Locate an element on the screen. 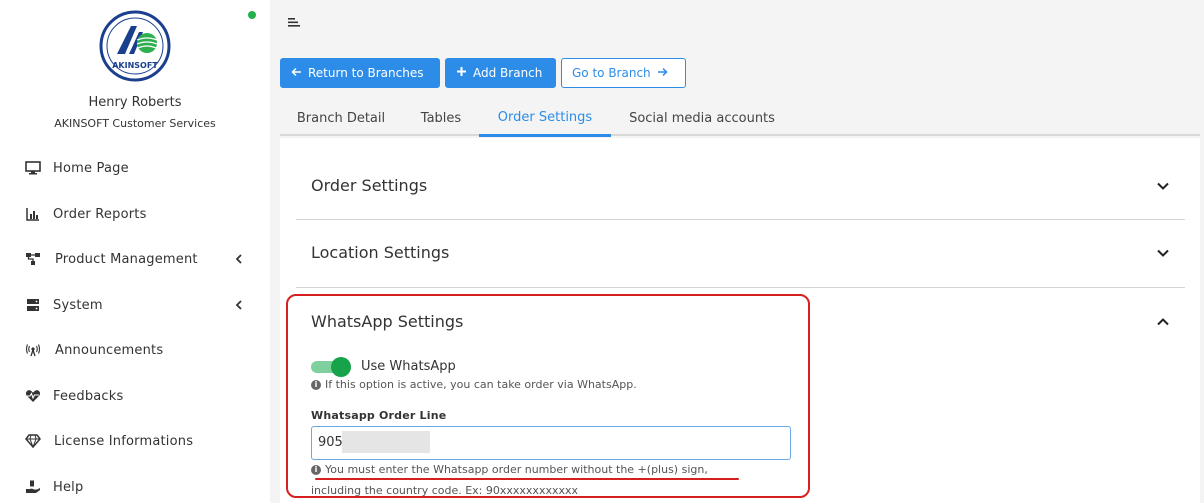 This screenshot has height=503, width=1204. tab-tables: Tables is located at coordinates (441, 118).